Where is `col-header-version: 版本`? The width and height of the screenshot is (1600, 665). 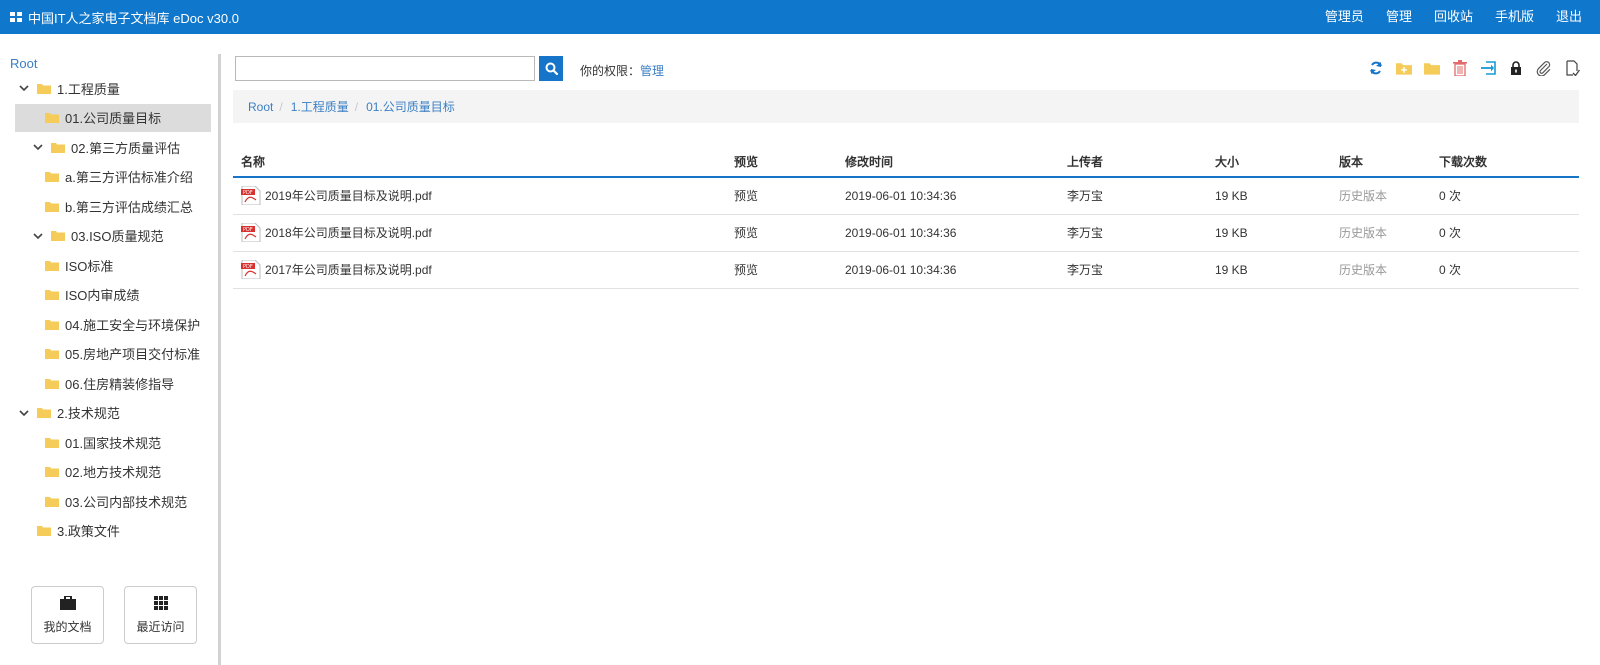 col-header-version: 版本 is located at coordinates (1381, 162).